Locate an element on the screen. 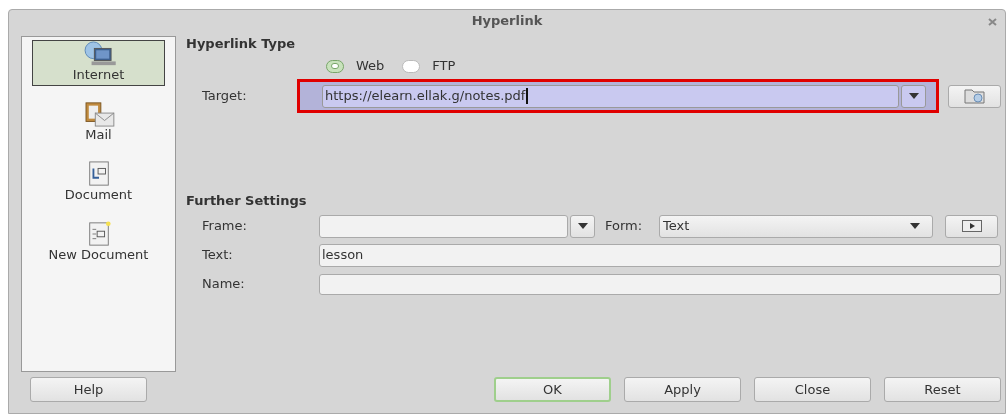  play-icon is located at coordinates (971, 226).